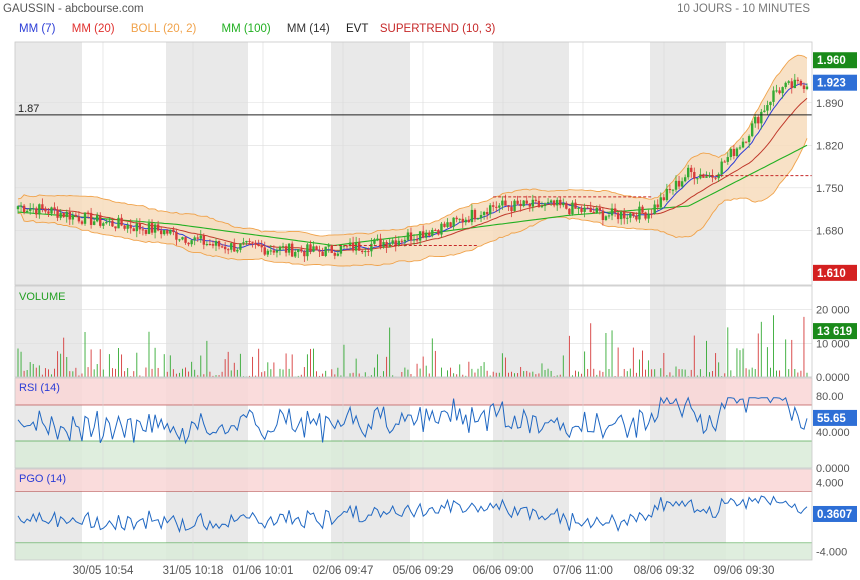 The image size is (860, 580). What do you see at coordinates (830, 189) in the screenshot?
I see `y-tick-label: 1.750` at bounding box center [830, 189].